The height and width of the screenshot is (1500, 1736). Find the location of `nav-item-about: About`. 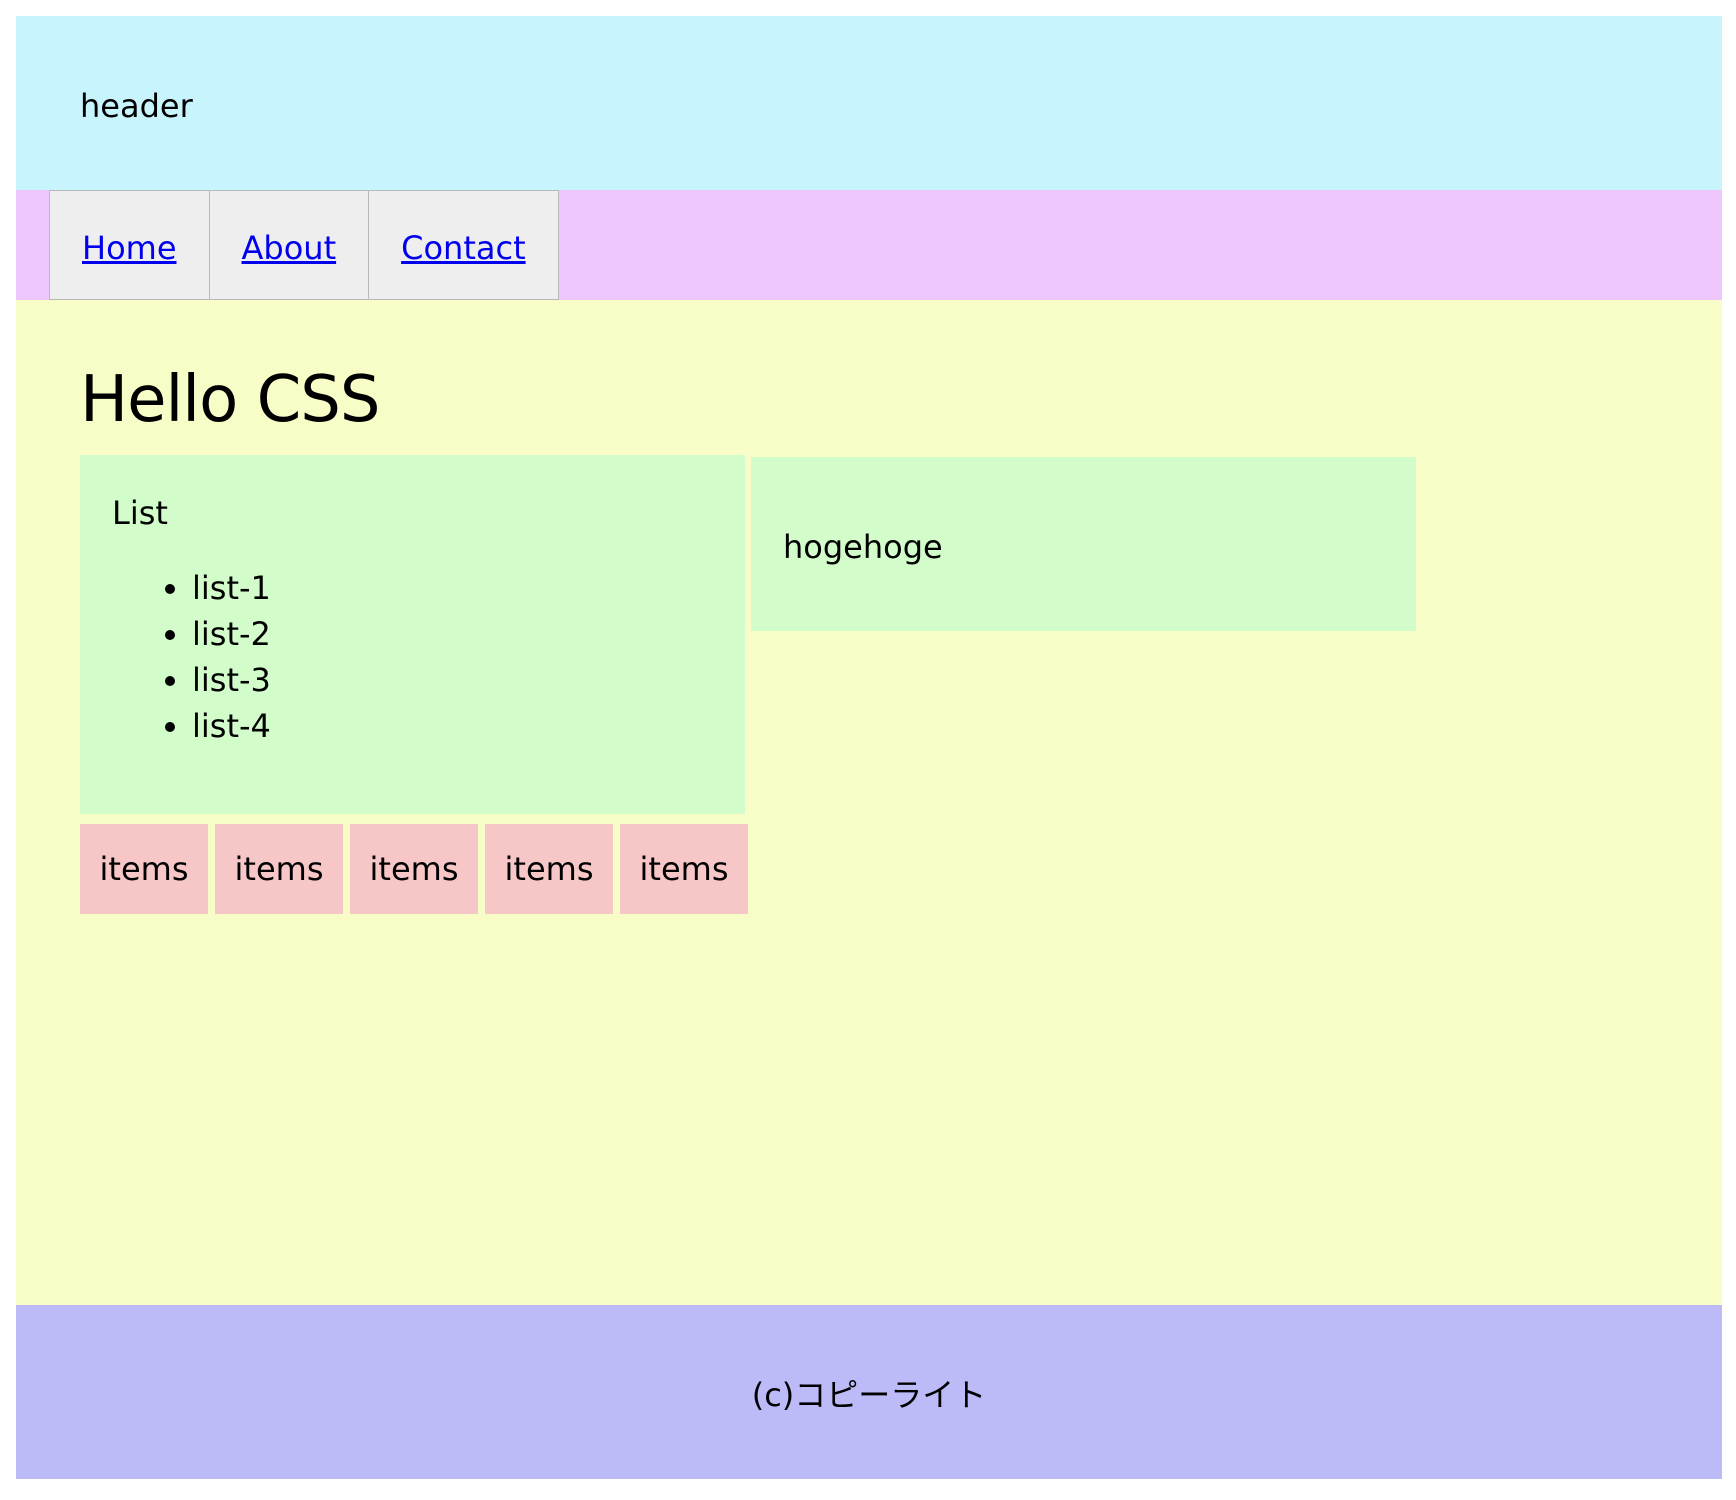

nav-item-about: About is located at coordinates (289, 245).